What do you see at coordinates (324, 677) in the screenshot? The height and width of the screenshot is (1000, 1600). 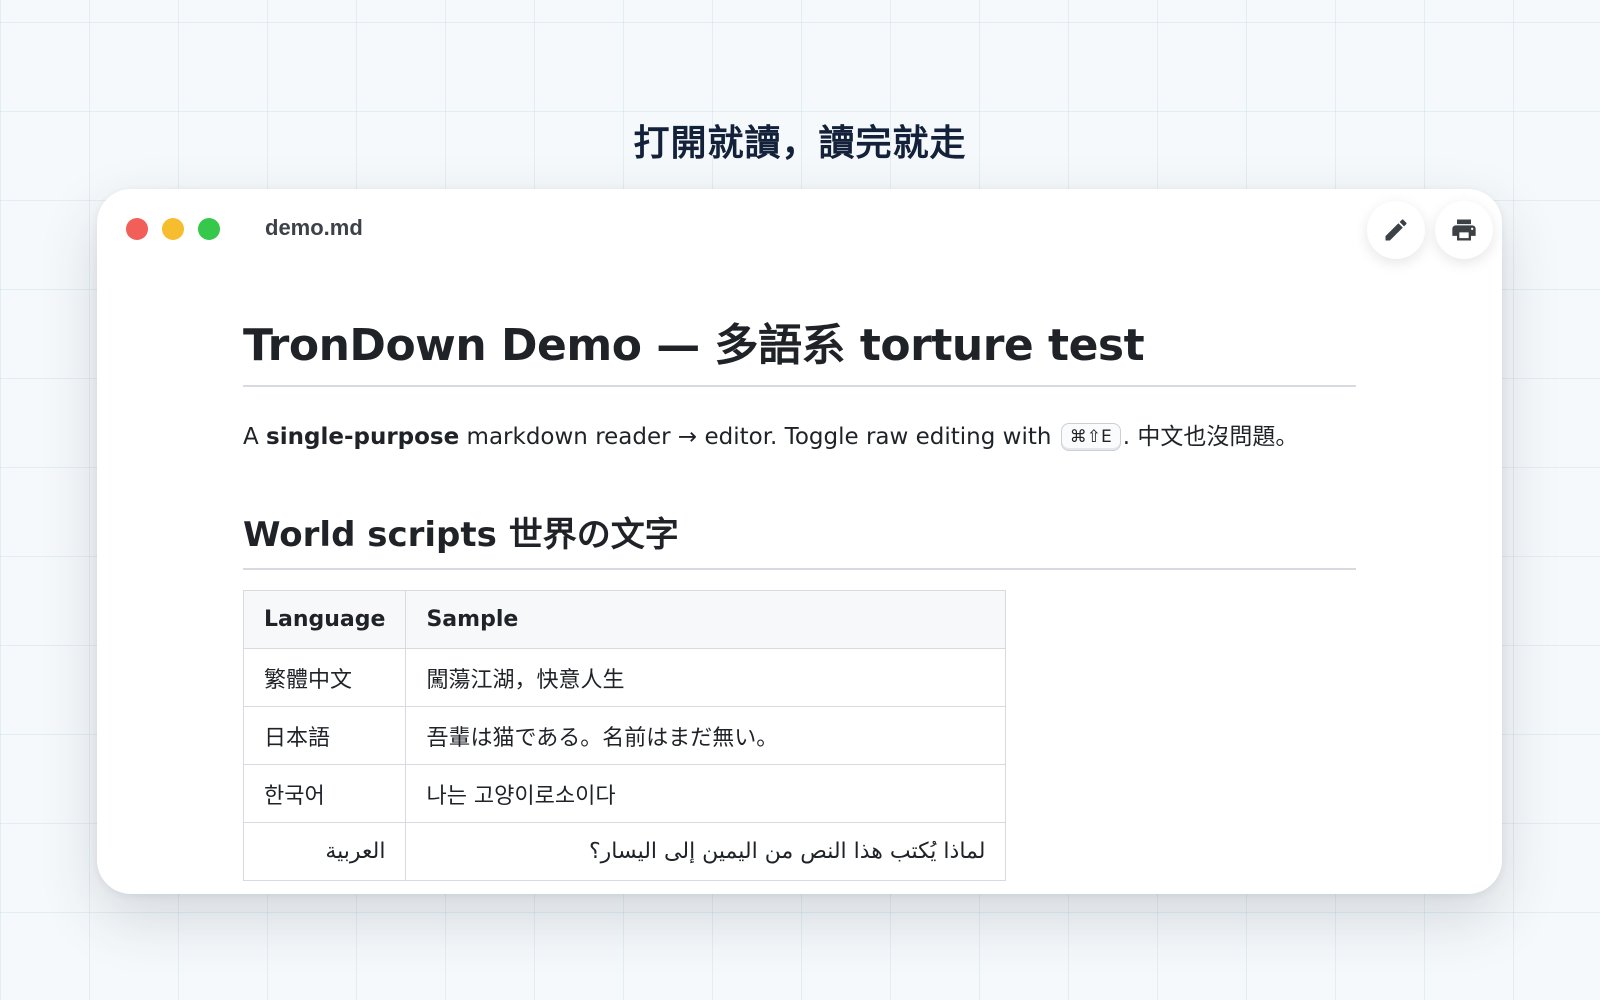 I see `language-cell: 繁體中文` at bounding box center [324, 677].